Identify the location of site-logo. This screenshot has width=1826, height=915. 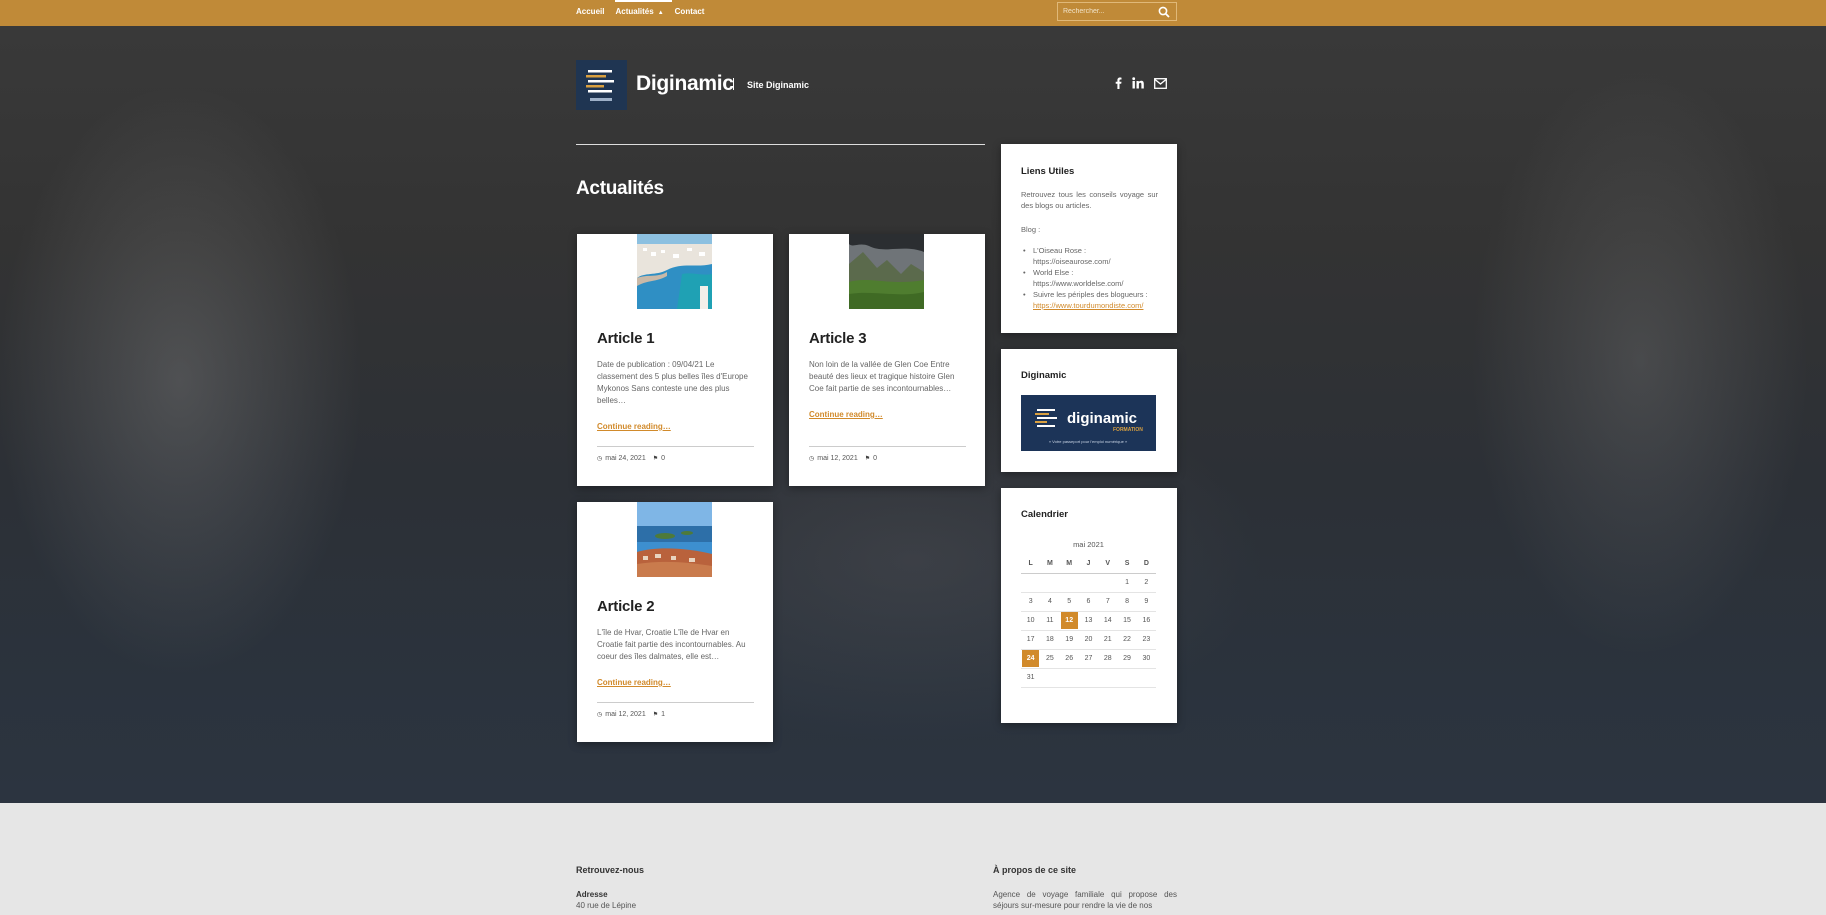
(601, 85).